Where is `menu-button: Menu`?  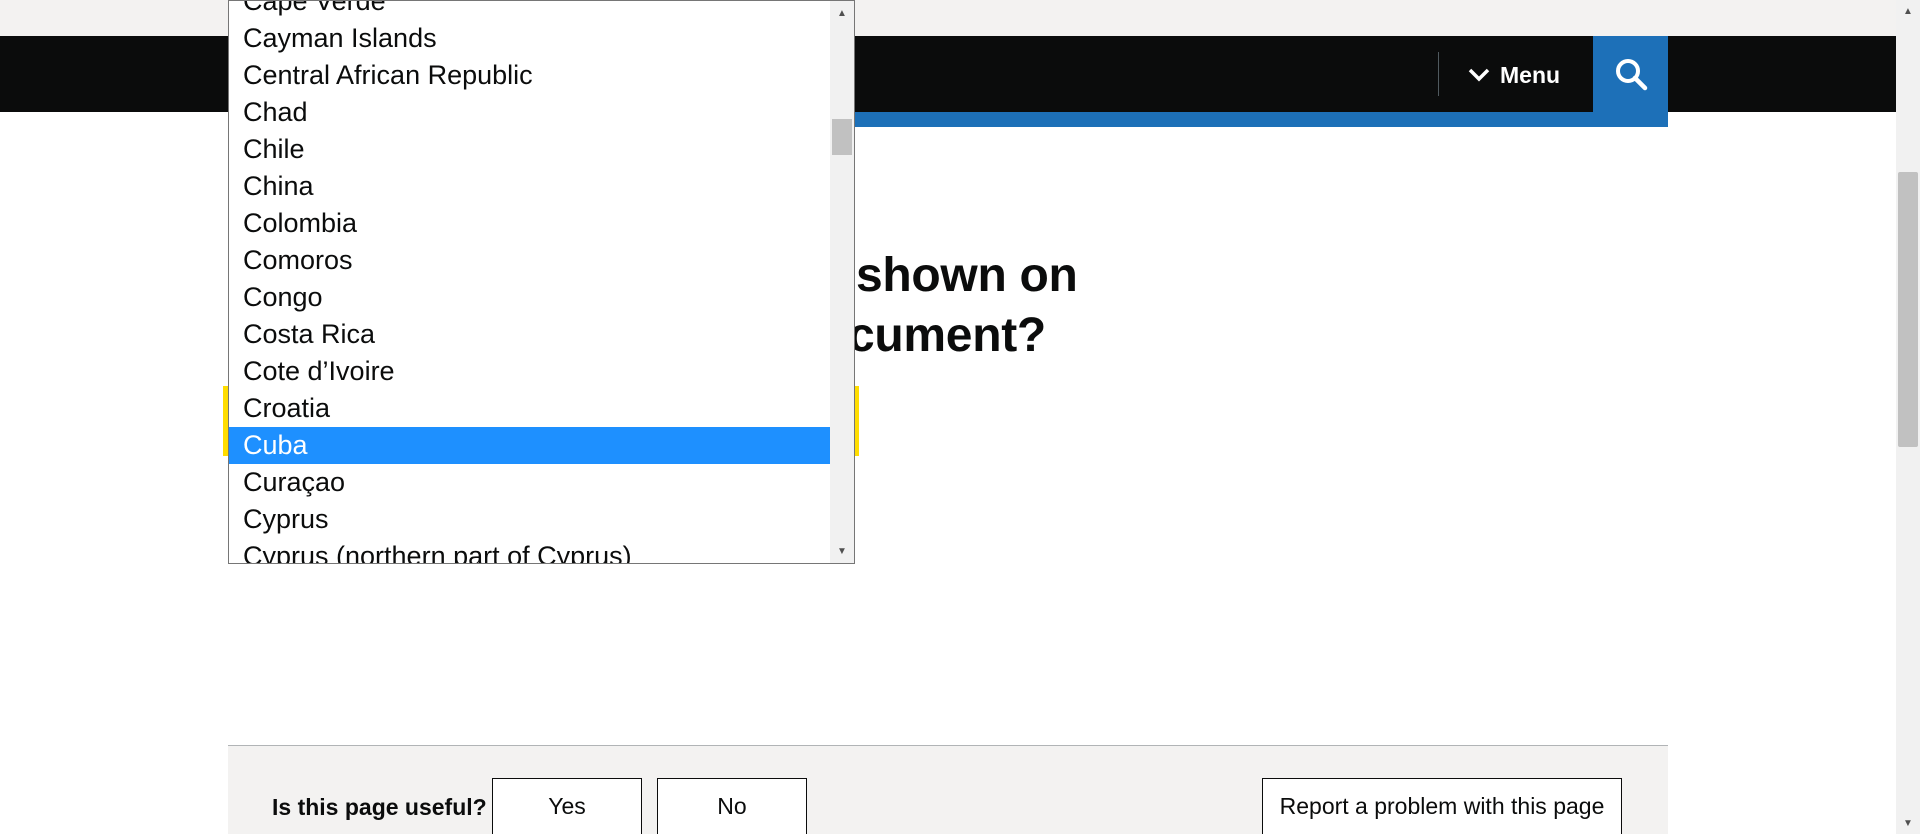 menu-button: Menu is located at coordinates (1514, 75).